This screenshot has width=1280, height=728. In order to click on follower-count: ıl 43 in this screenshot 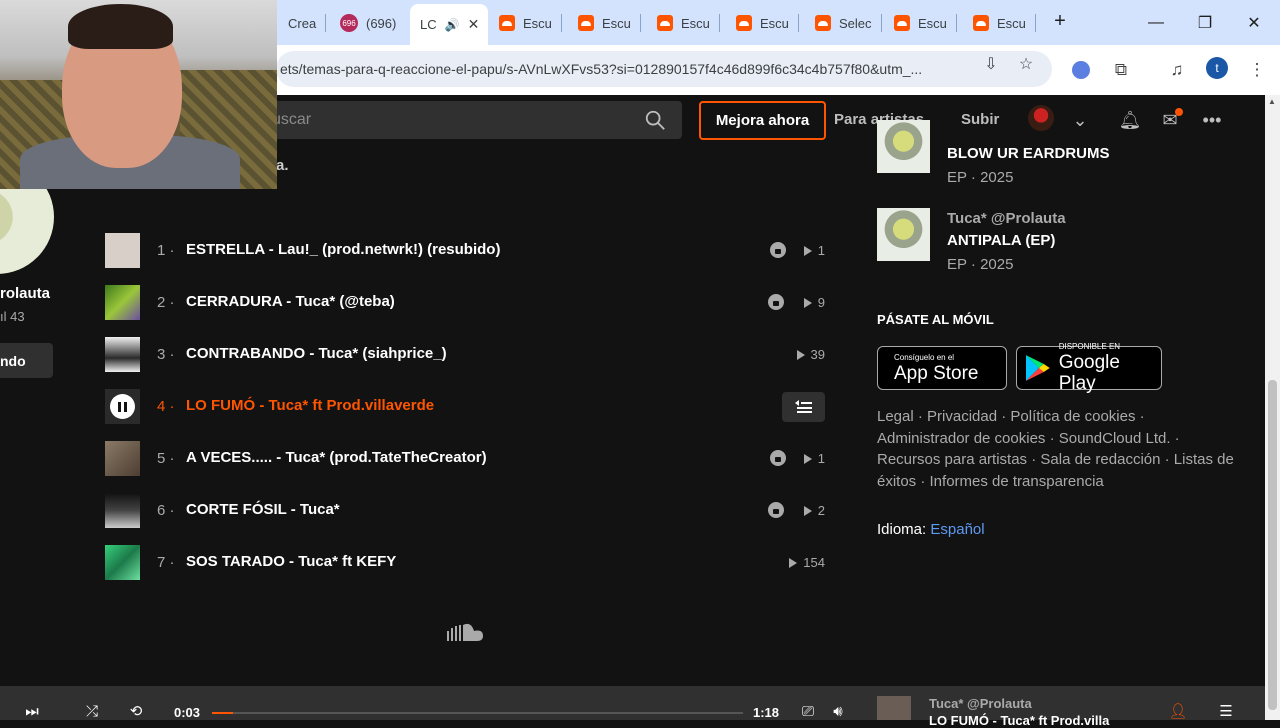, I will do `click(12, 316)`.